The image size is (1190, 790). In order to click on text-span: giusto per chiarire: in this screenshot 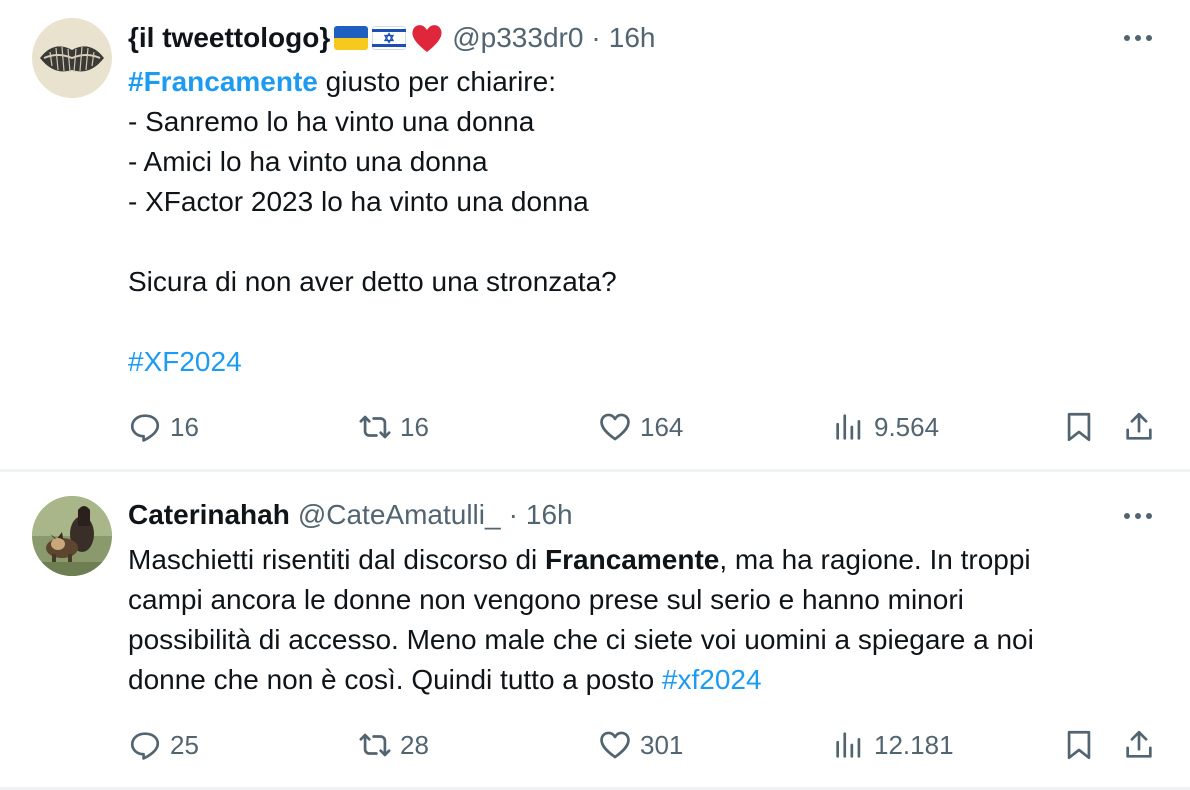, I will do `click(436, 81)`.